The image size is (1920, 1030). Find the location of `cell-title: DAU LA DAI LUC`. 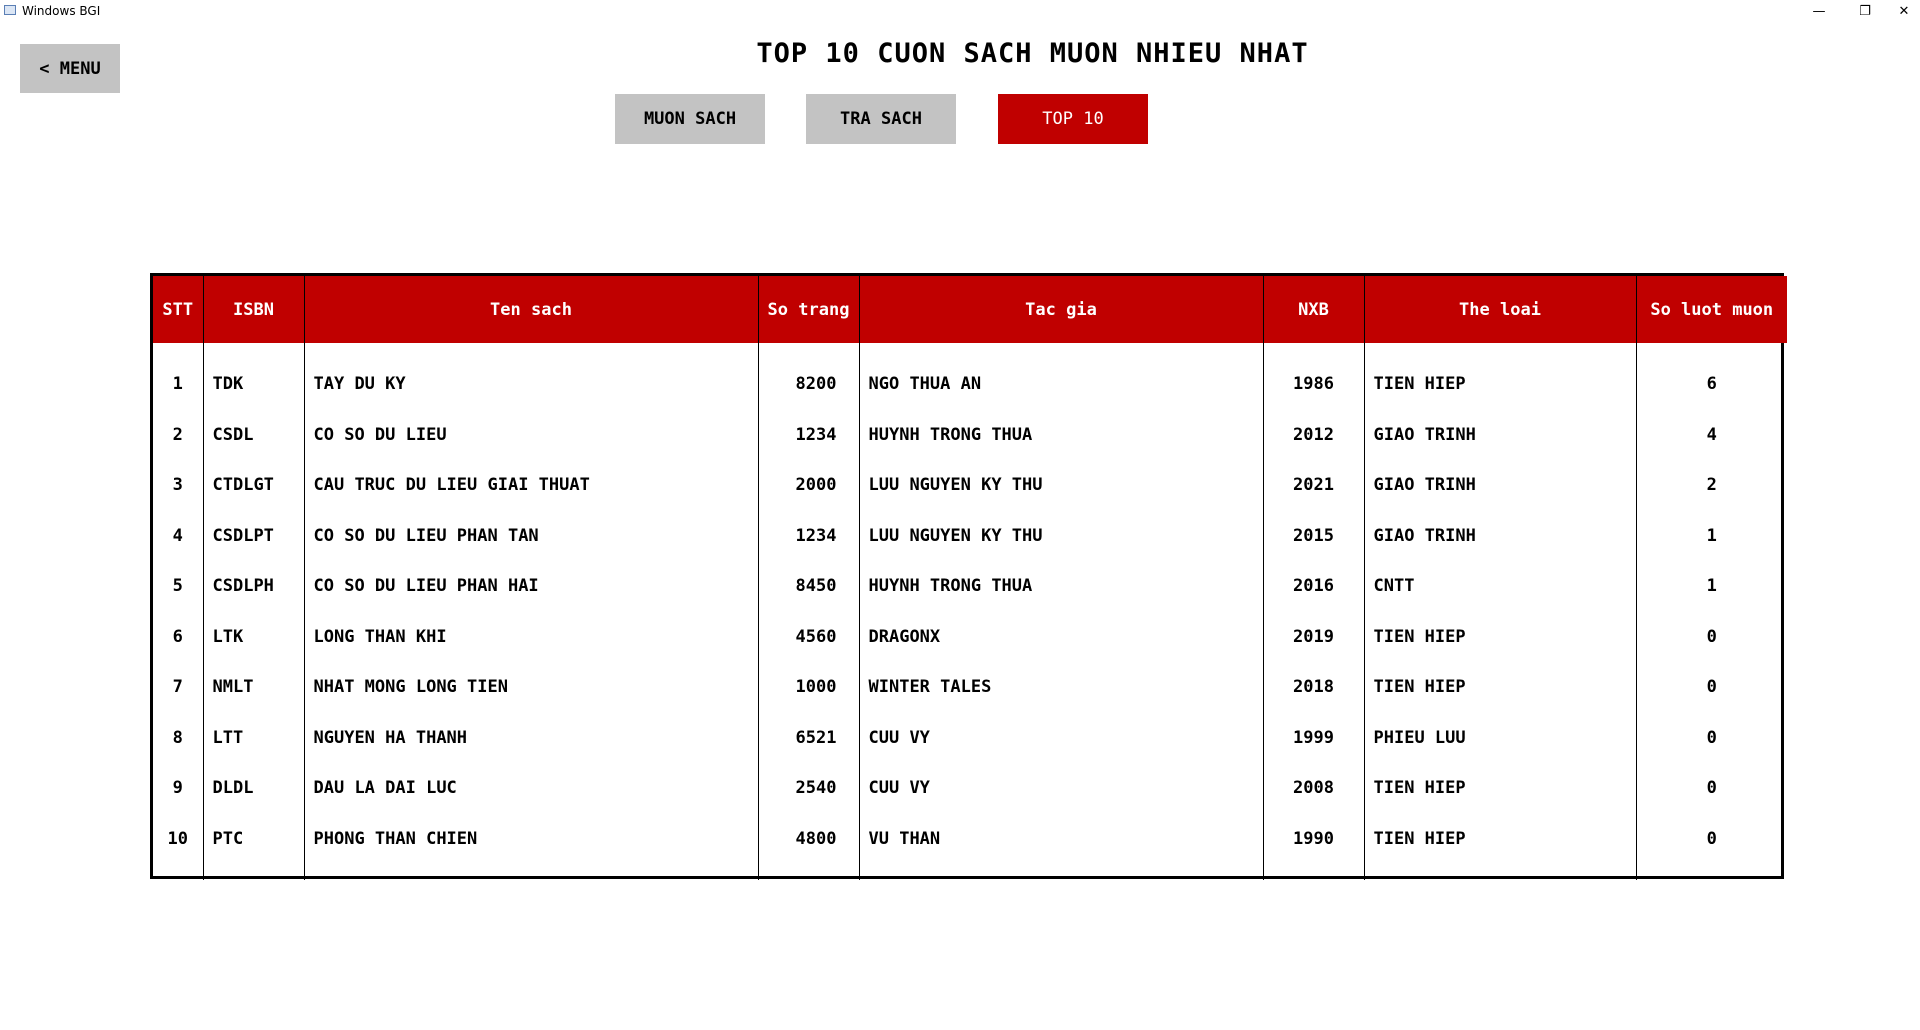

cell-title: DAU LA DAI LUC is located at coordinates (530, 788).